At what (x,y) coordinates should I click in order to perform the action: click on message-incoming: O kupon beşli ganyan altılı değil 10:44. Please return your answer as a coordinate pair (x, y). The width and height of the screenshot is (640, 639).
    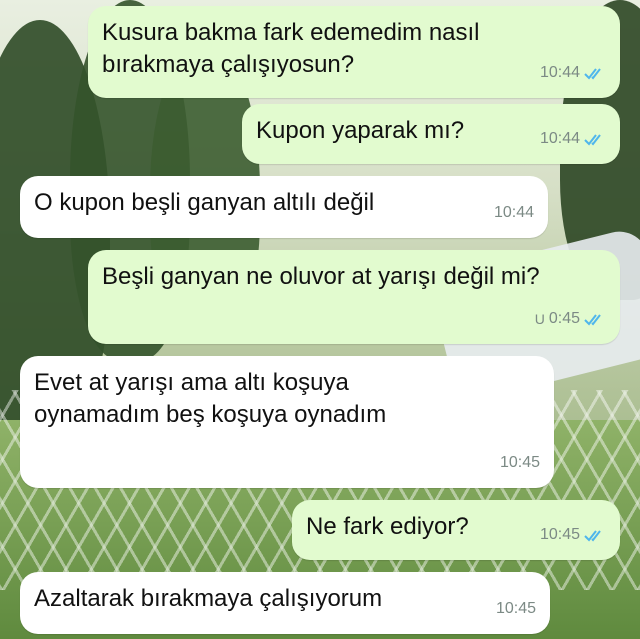
    Looking at the image, I should click on (284, 207).